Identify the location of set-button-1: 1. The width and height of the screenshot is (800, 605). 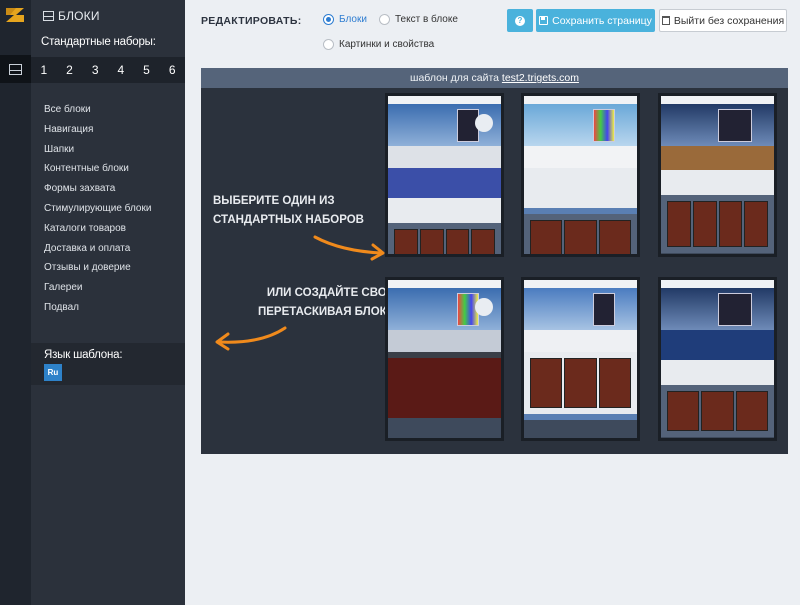
(44, 70).